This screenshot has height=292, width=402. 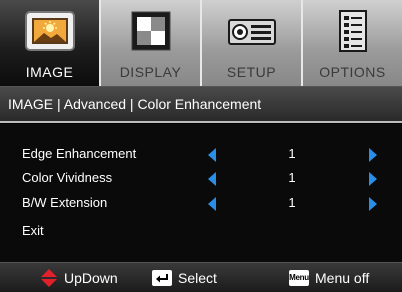 I want to click on row-color-vividness: Color Vividness 1, so click(x=201, y=179).